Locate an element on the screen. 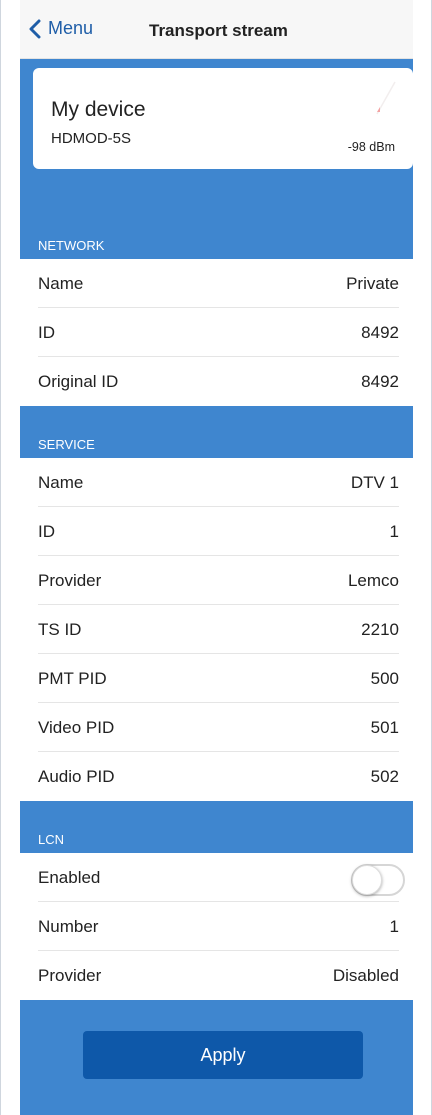 The width and height of the screenshot is (432, 1115). back-button: Menu is located at coordinates (60, 28).